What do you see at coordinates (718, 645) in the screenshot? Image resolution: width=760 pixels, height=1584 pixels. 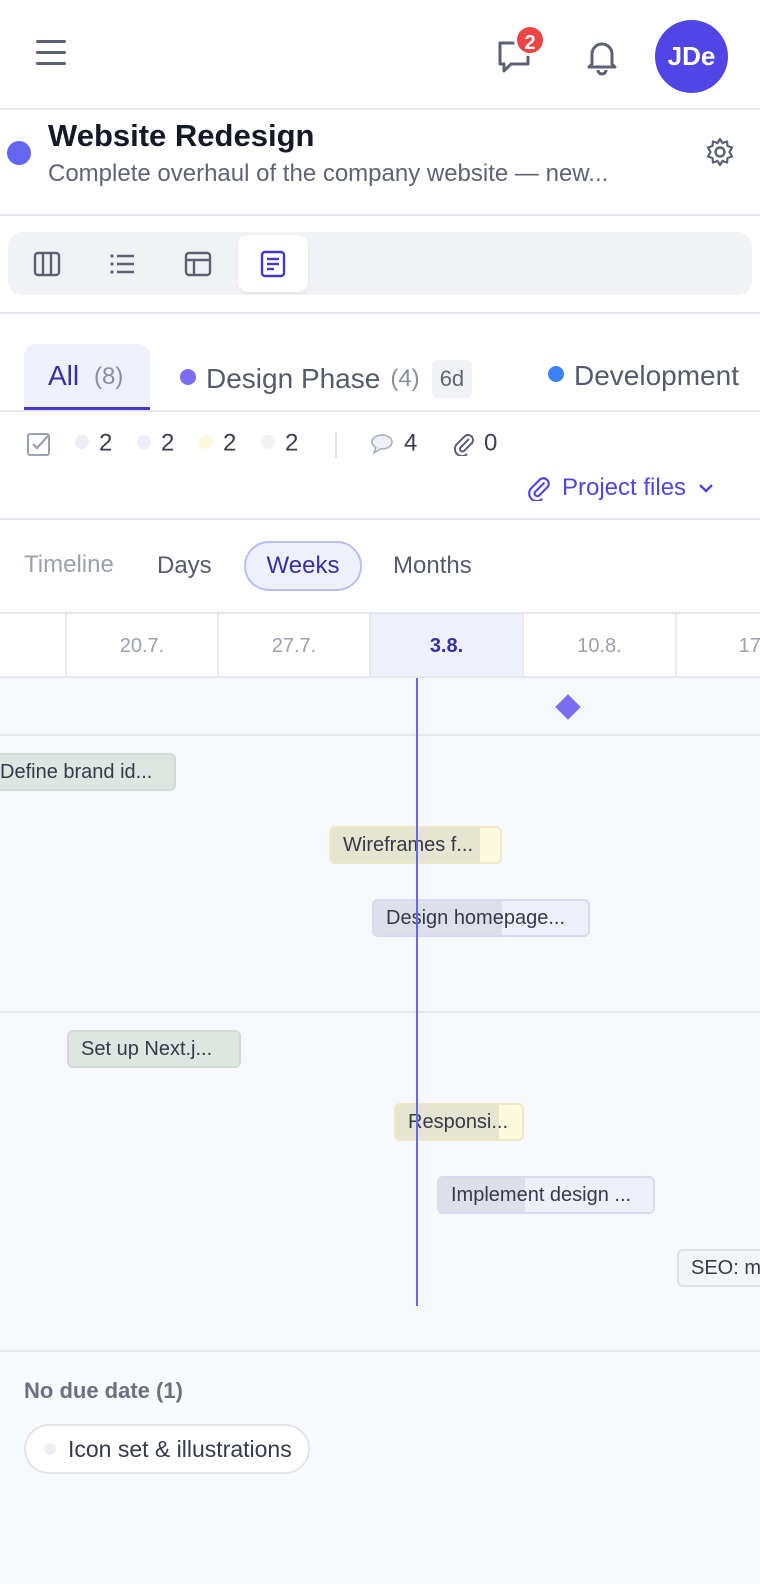 I see `week-cell: 17.` at bounding box center [718, 645].